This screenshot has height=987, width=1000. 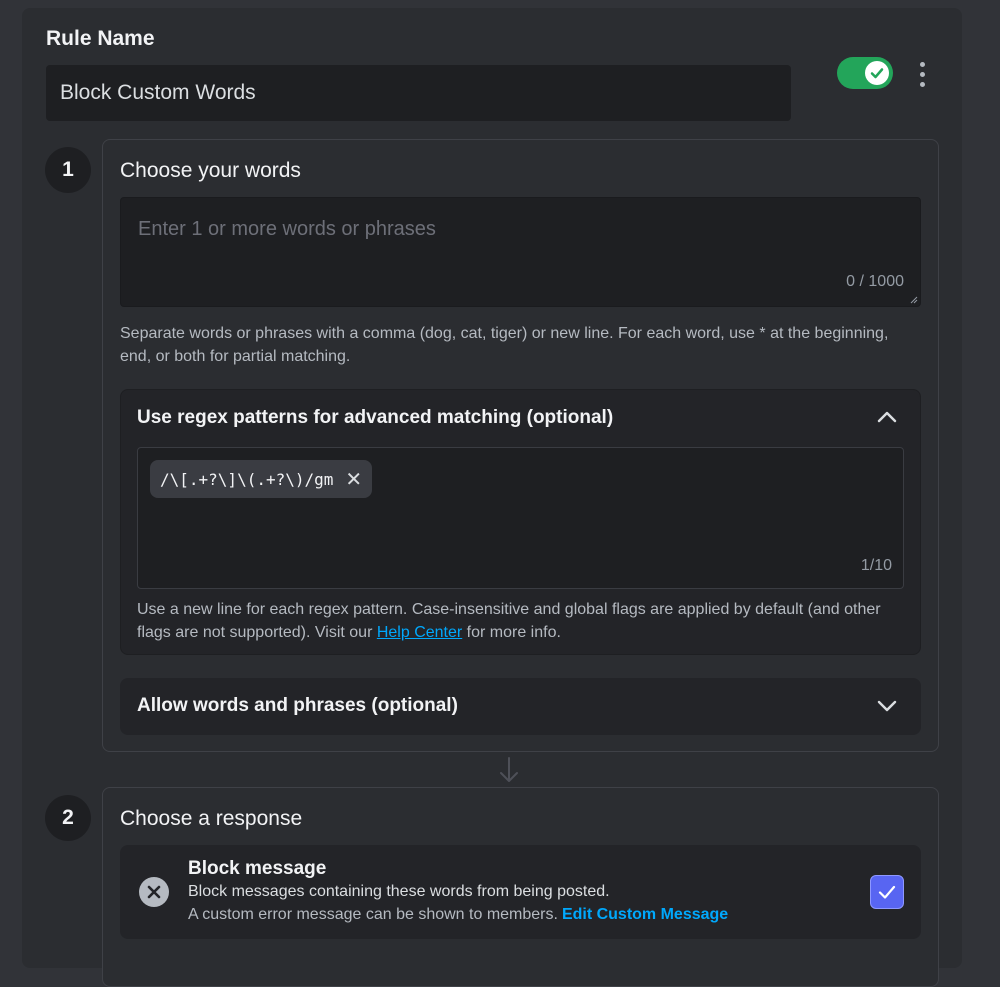 What do you see at coordinates (875, 281) in the screenshot?
I see `words-counter: 0 / 1000` at bounding box center [875, 281].